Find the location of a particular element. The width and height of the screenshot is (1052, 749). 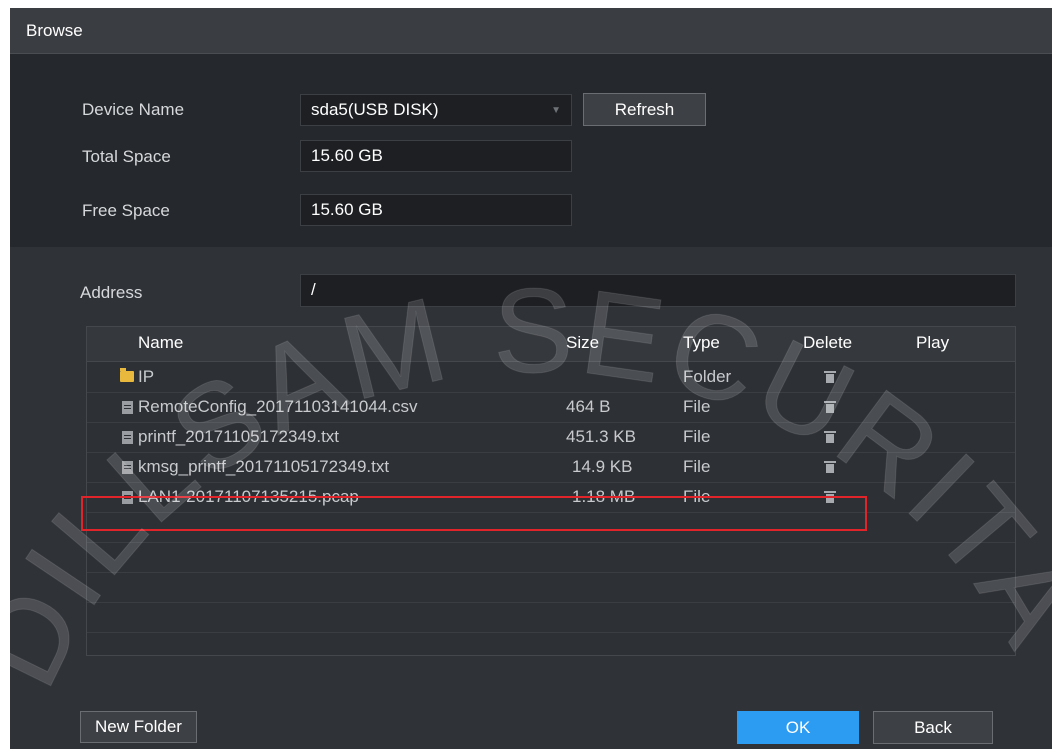

table-row: printf_20171105172349.txt 451.3 KB File is located at coordinates (551, 438).